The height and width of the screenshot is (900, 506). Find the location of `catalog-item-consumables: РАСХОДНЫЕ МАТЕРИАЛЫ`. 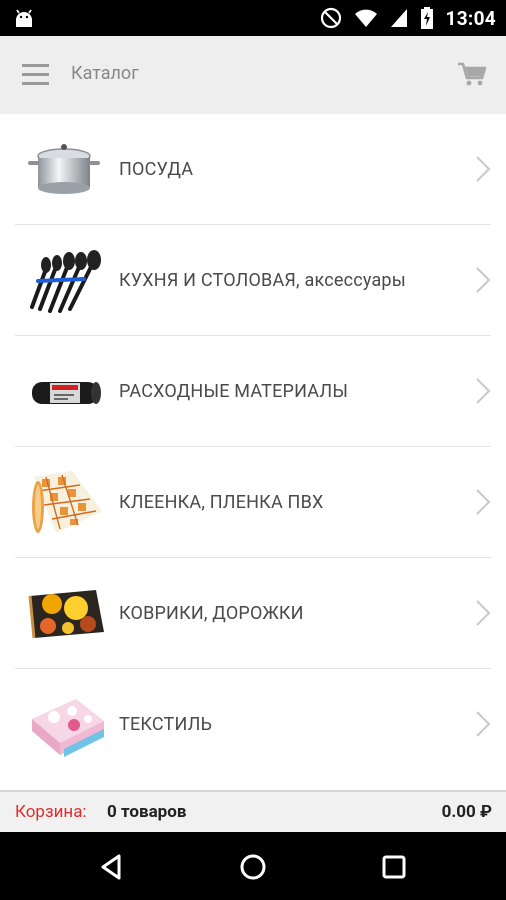

catalog-item-consumables: РАСХОДНЫЕ МАТЕРИАЛЫ is located at coordinates (253, 391).